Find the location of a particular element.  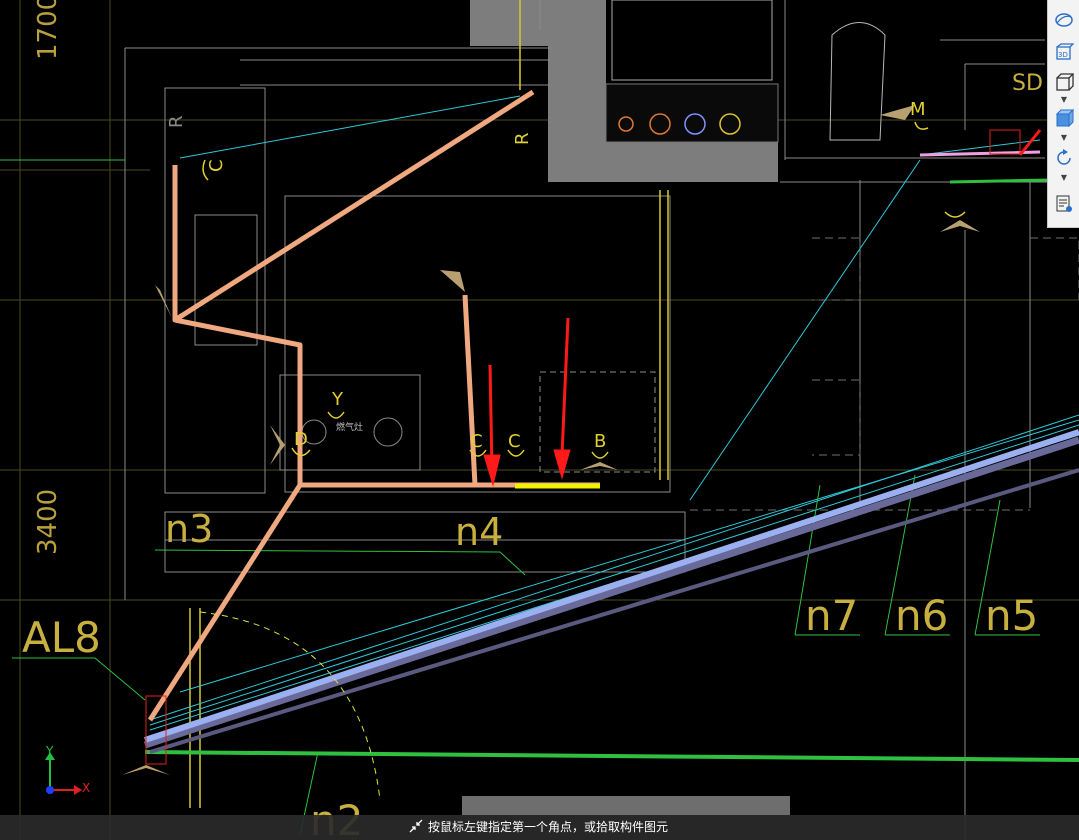

tag-sd: SD is located at coordinates (1027, 83).